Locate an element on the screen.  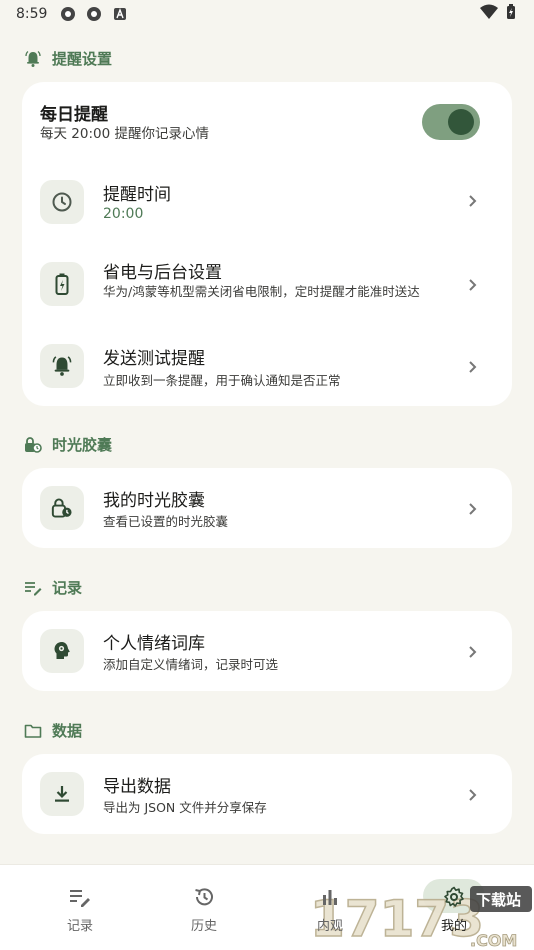
section-title: 数据 is located at coordinates (67, 731).